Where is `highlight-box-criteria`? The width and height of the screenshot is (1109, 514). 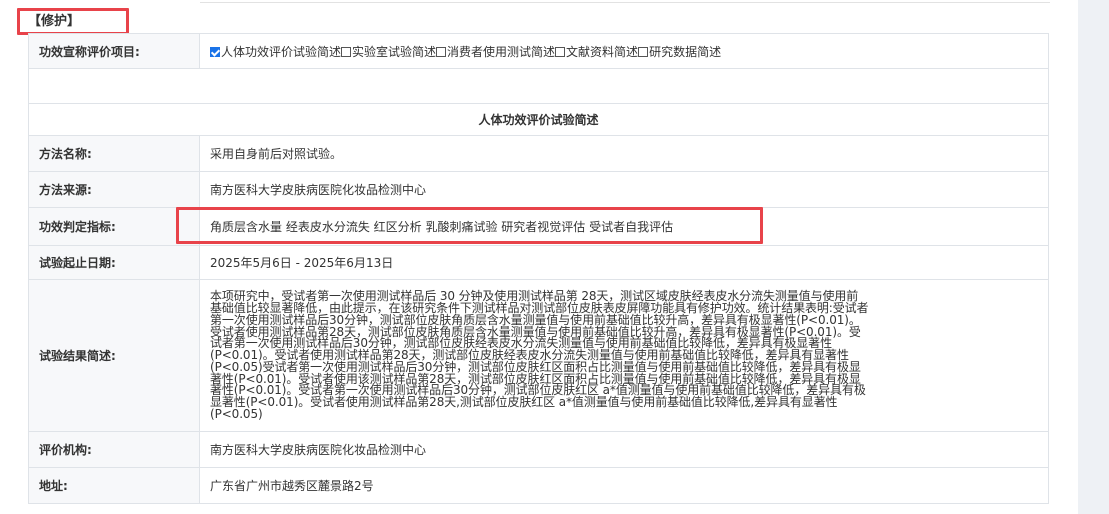
highlight-box-criteria is located at coordinates (469, 225).